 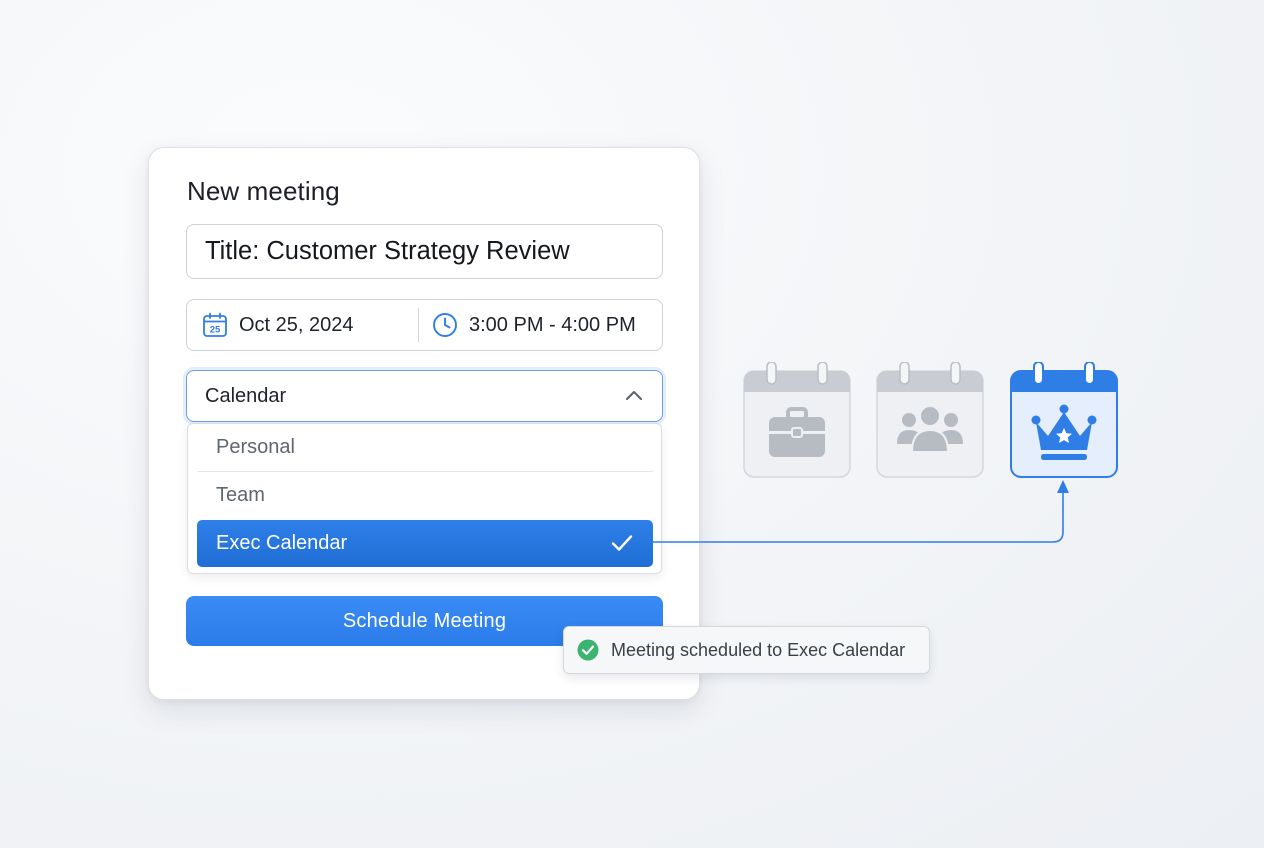 What do you see at coordinates (930, 420) in the screenshot?
I see `people-calendar-icon` at bounding box center [930, 420].